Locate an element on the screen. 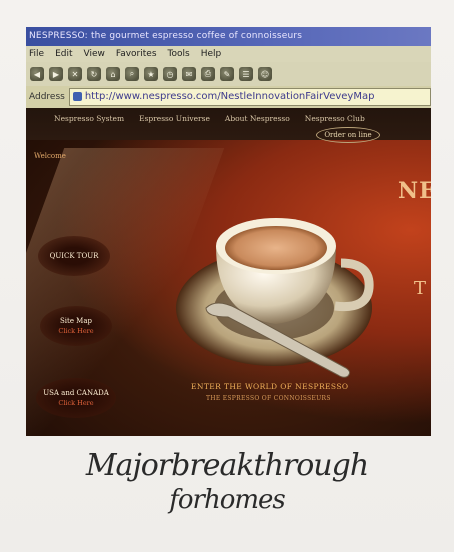  menu-edit: Edit is located at coordinates (63, 54).